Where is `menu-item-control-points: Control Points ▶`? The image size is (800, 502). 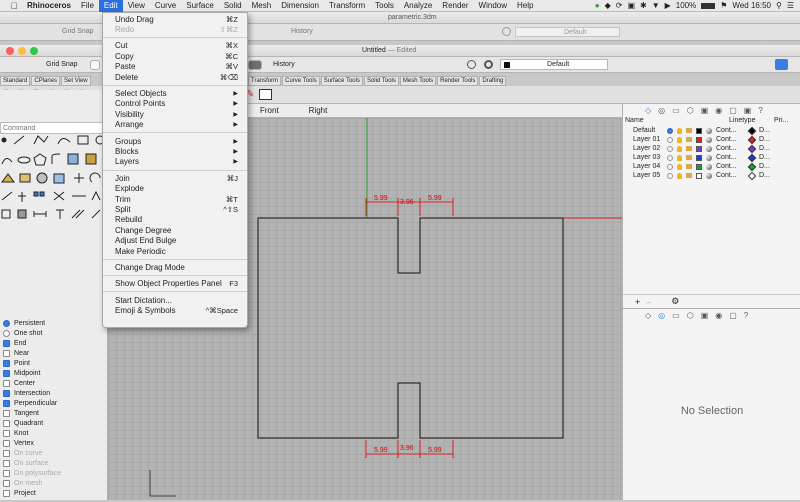
menu-item-control-points: Control Points ▶ is located at coordinates (175, 104).